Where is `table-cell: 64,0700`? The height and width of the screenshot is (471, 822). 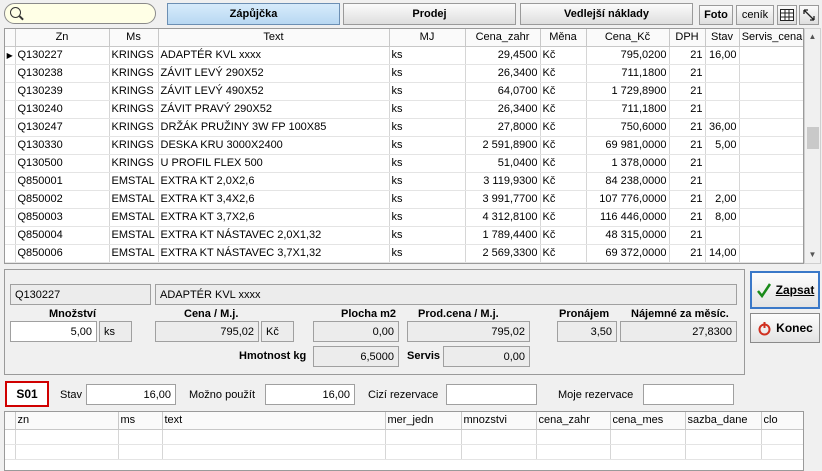
table-cell: 64,0700 is located at coordinates (503, 91).